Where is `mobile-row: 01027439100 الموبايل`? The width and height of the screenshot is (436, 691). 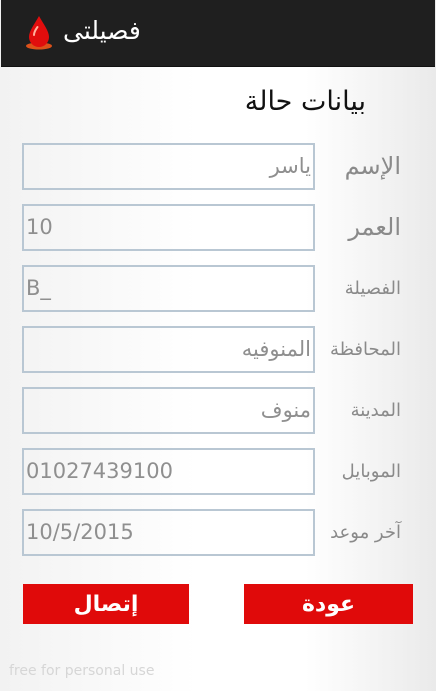
mobile-row: 01027439100 الموبايل is located at coordinates (218, 471).